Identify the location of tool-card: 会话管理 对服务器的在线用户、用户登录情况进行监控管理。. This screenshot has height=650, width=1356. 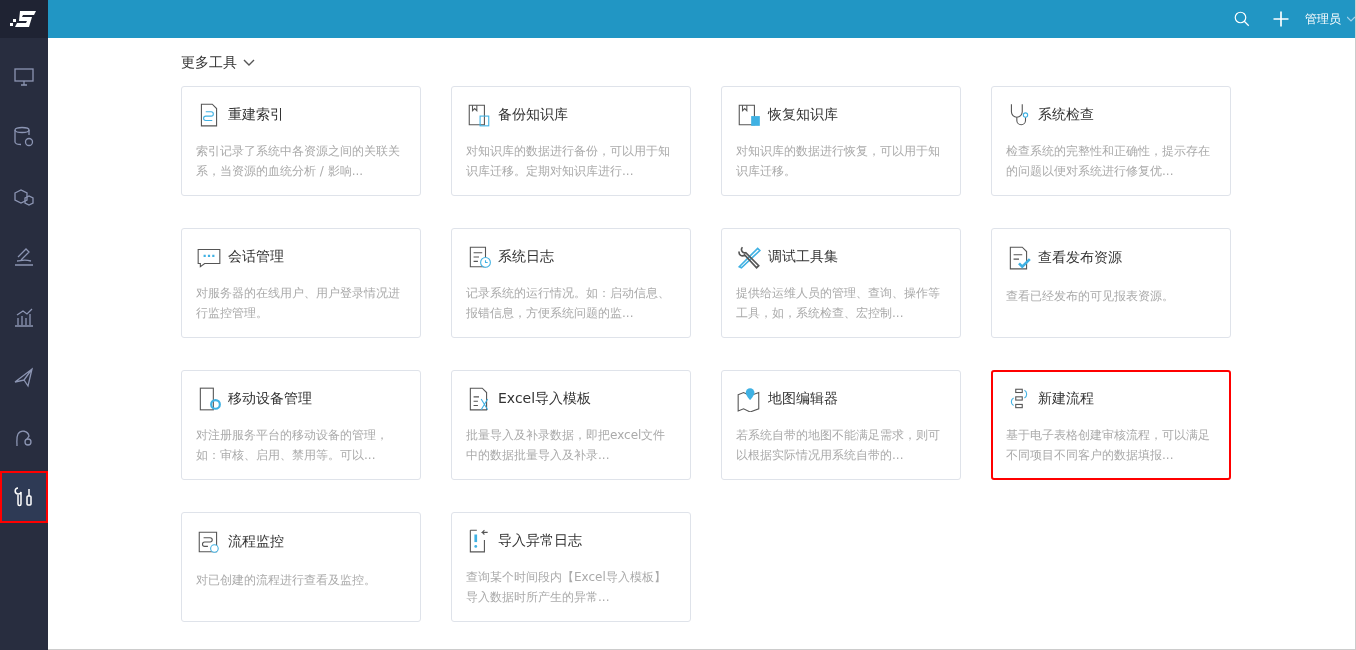
(301, 283).